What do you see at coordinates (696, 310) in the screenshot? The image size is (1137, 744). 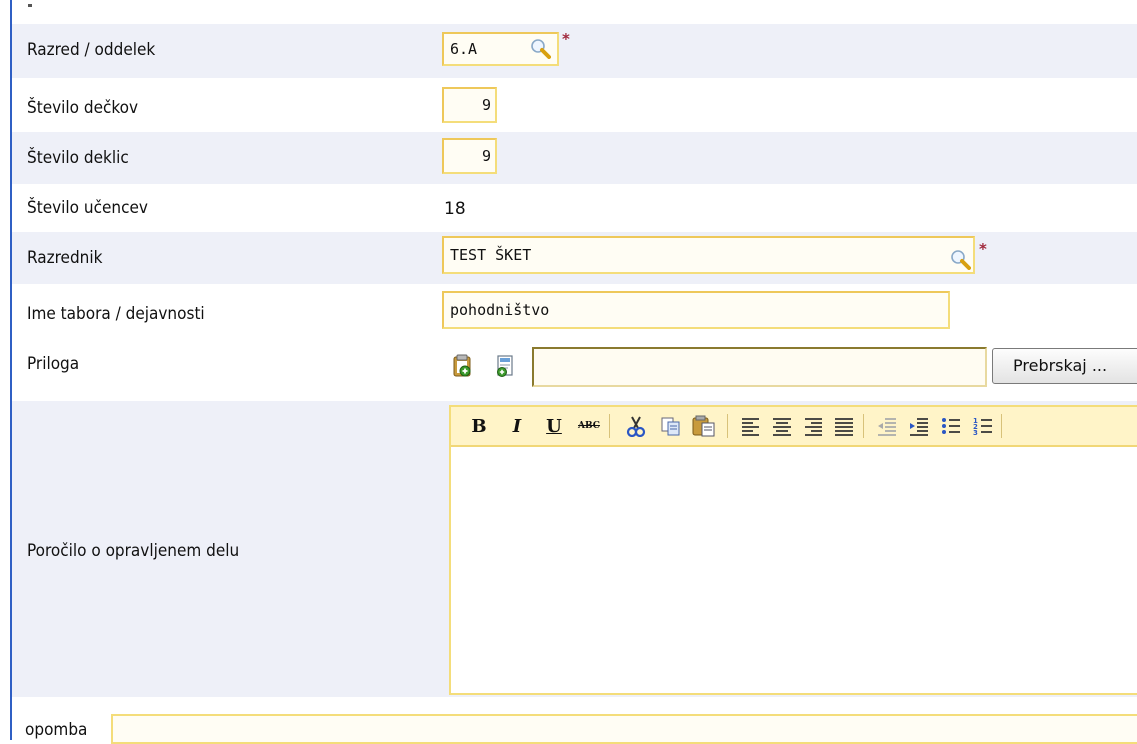 I see `tabor-input: pohodništvo` at bounding box center [696, 310].